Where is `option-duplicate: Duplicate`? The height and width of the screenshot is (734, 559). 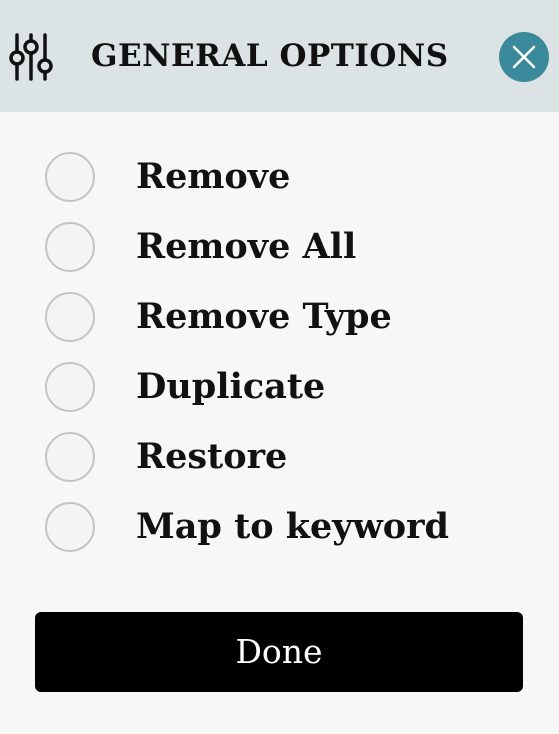
option-duplicate: Duplicate is located at coordinates (279, 387).